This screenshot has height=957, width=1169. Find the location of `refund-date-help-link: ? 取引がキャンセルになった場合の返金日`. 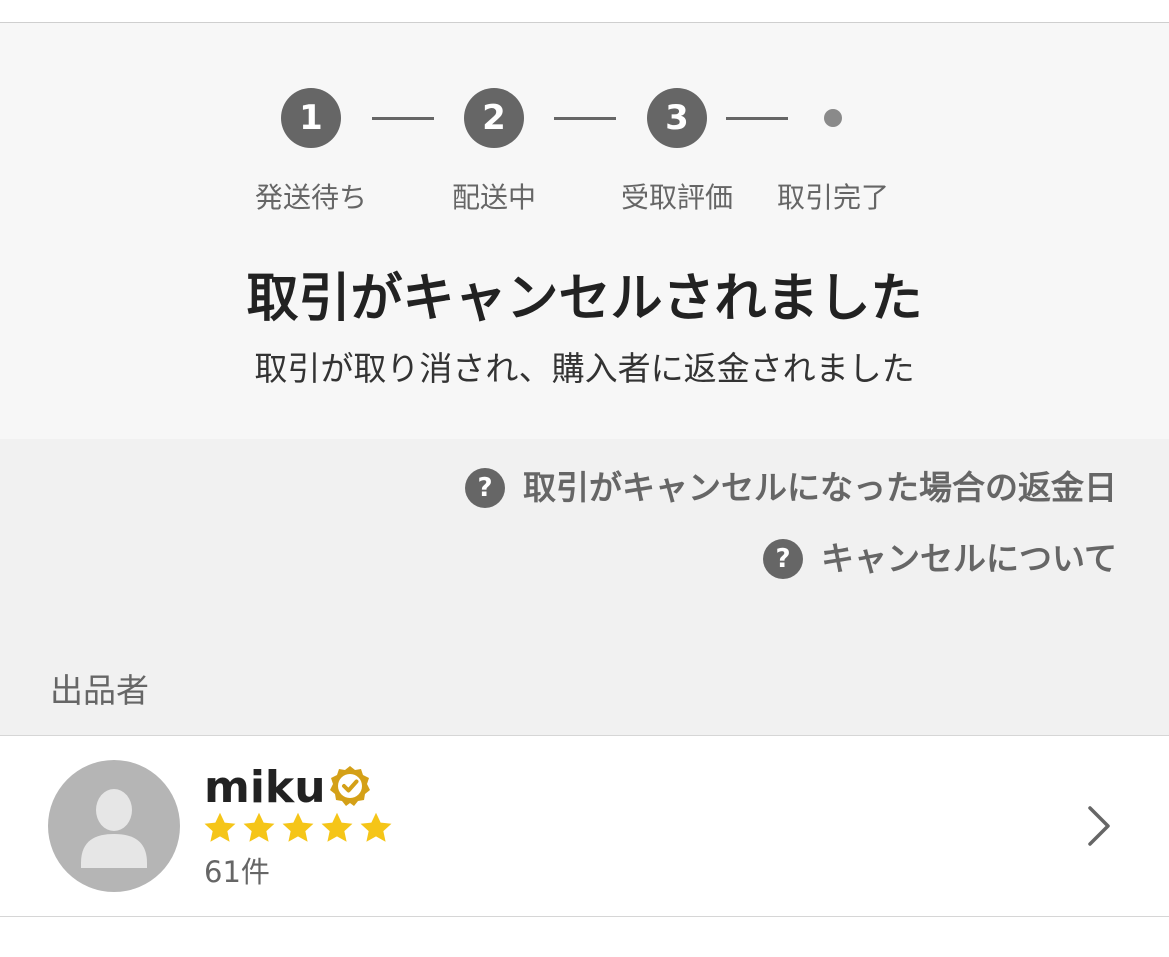

refund-date-help-link: ? 取引がキャンセルになった場合の返金日 is located at coordinates (791, 488).